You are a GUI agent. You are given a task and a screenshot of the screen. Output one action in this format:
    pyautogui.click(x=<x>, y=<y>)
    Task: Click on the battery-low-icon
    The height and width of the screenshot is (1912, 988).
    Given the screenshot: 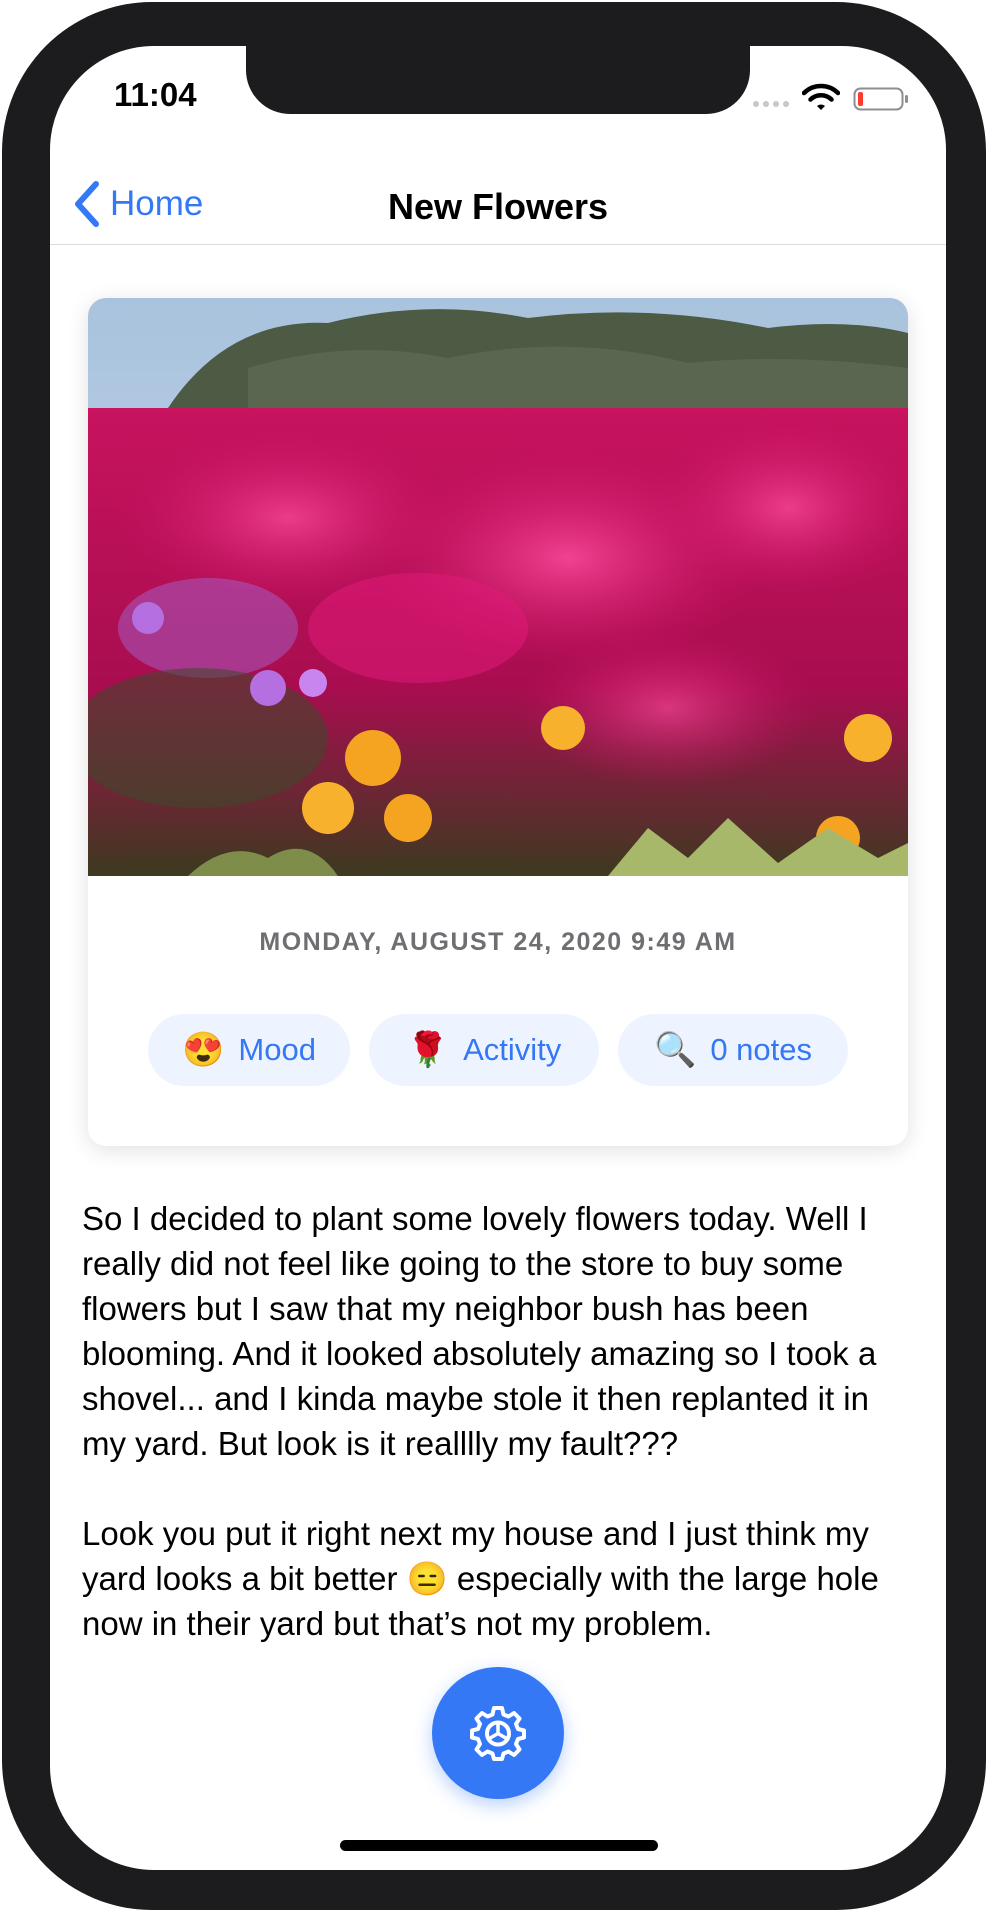 What is the action you would take?
    pyautogui.click(x=880, y=99)
    